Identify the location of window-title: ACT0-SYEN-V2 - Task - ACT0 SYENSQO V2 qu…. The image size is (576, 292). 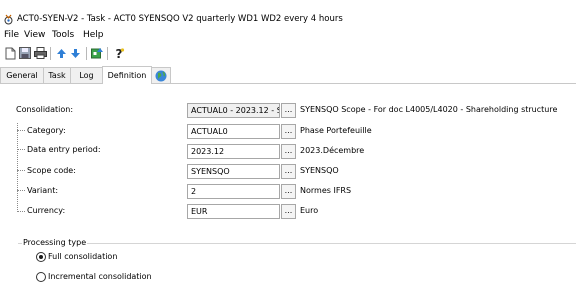
(180, 19).